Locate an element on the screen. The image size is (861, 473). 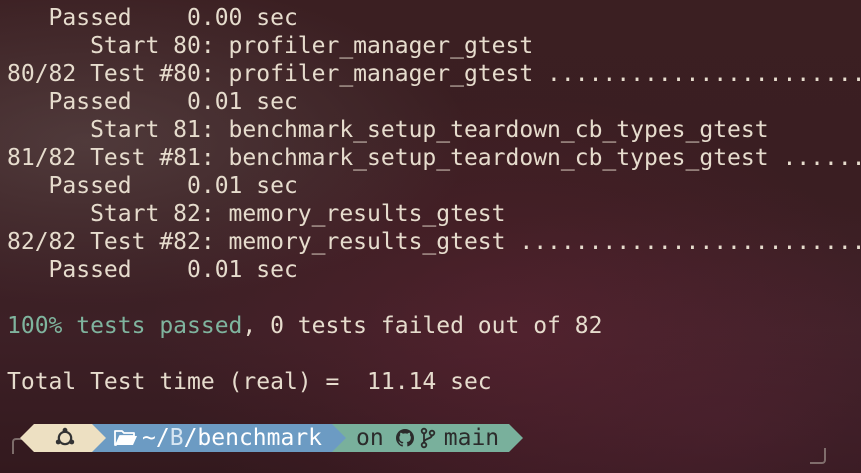
git-branch-icon is located at coordinates (428, 438).